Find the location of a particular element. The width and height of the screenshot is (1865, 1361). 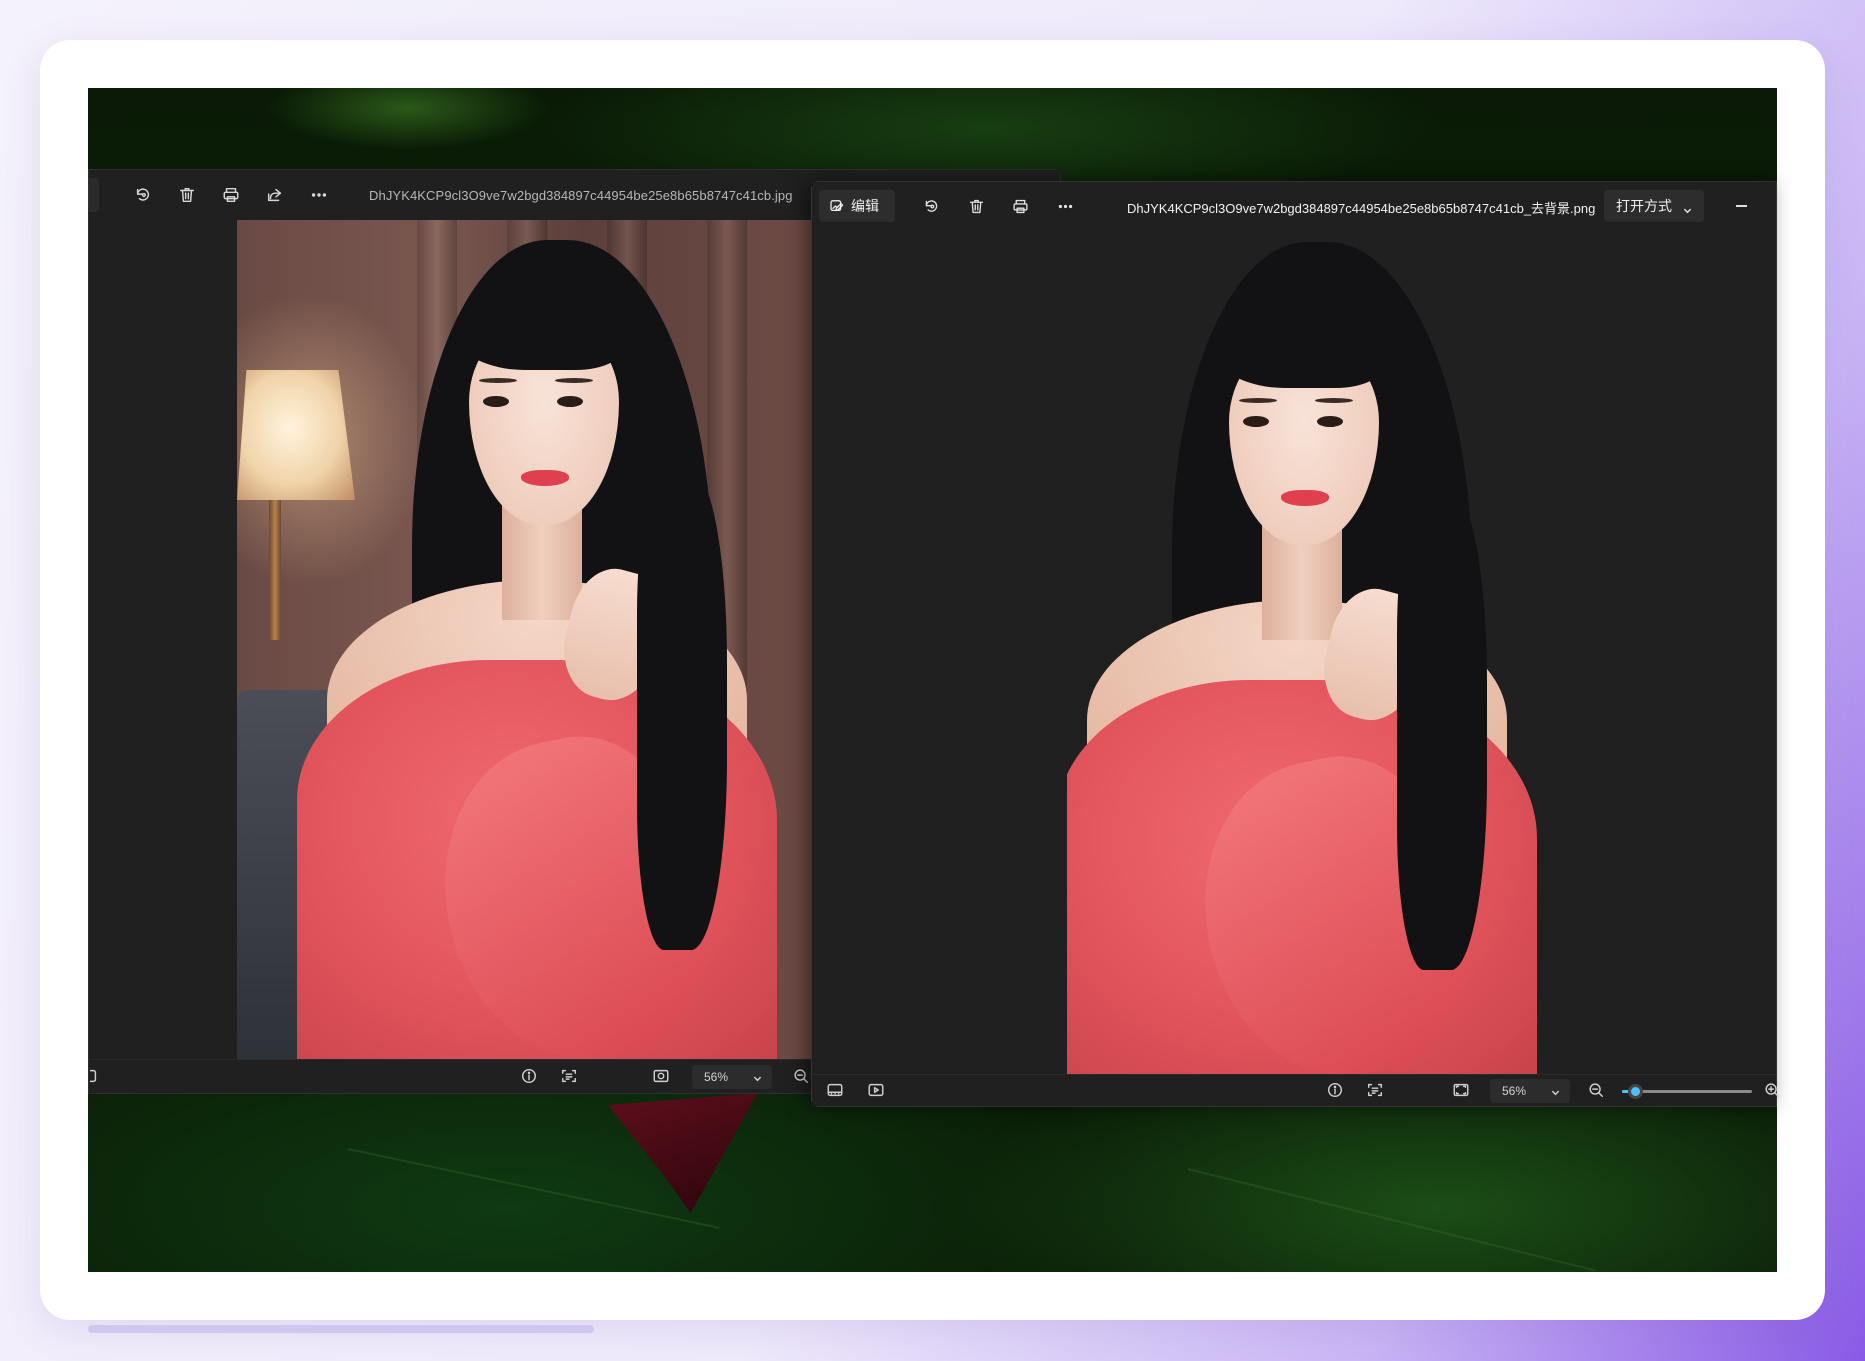

lamp is located at coordinates (296, 435).